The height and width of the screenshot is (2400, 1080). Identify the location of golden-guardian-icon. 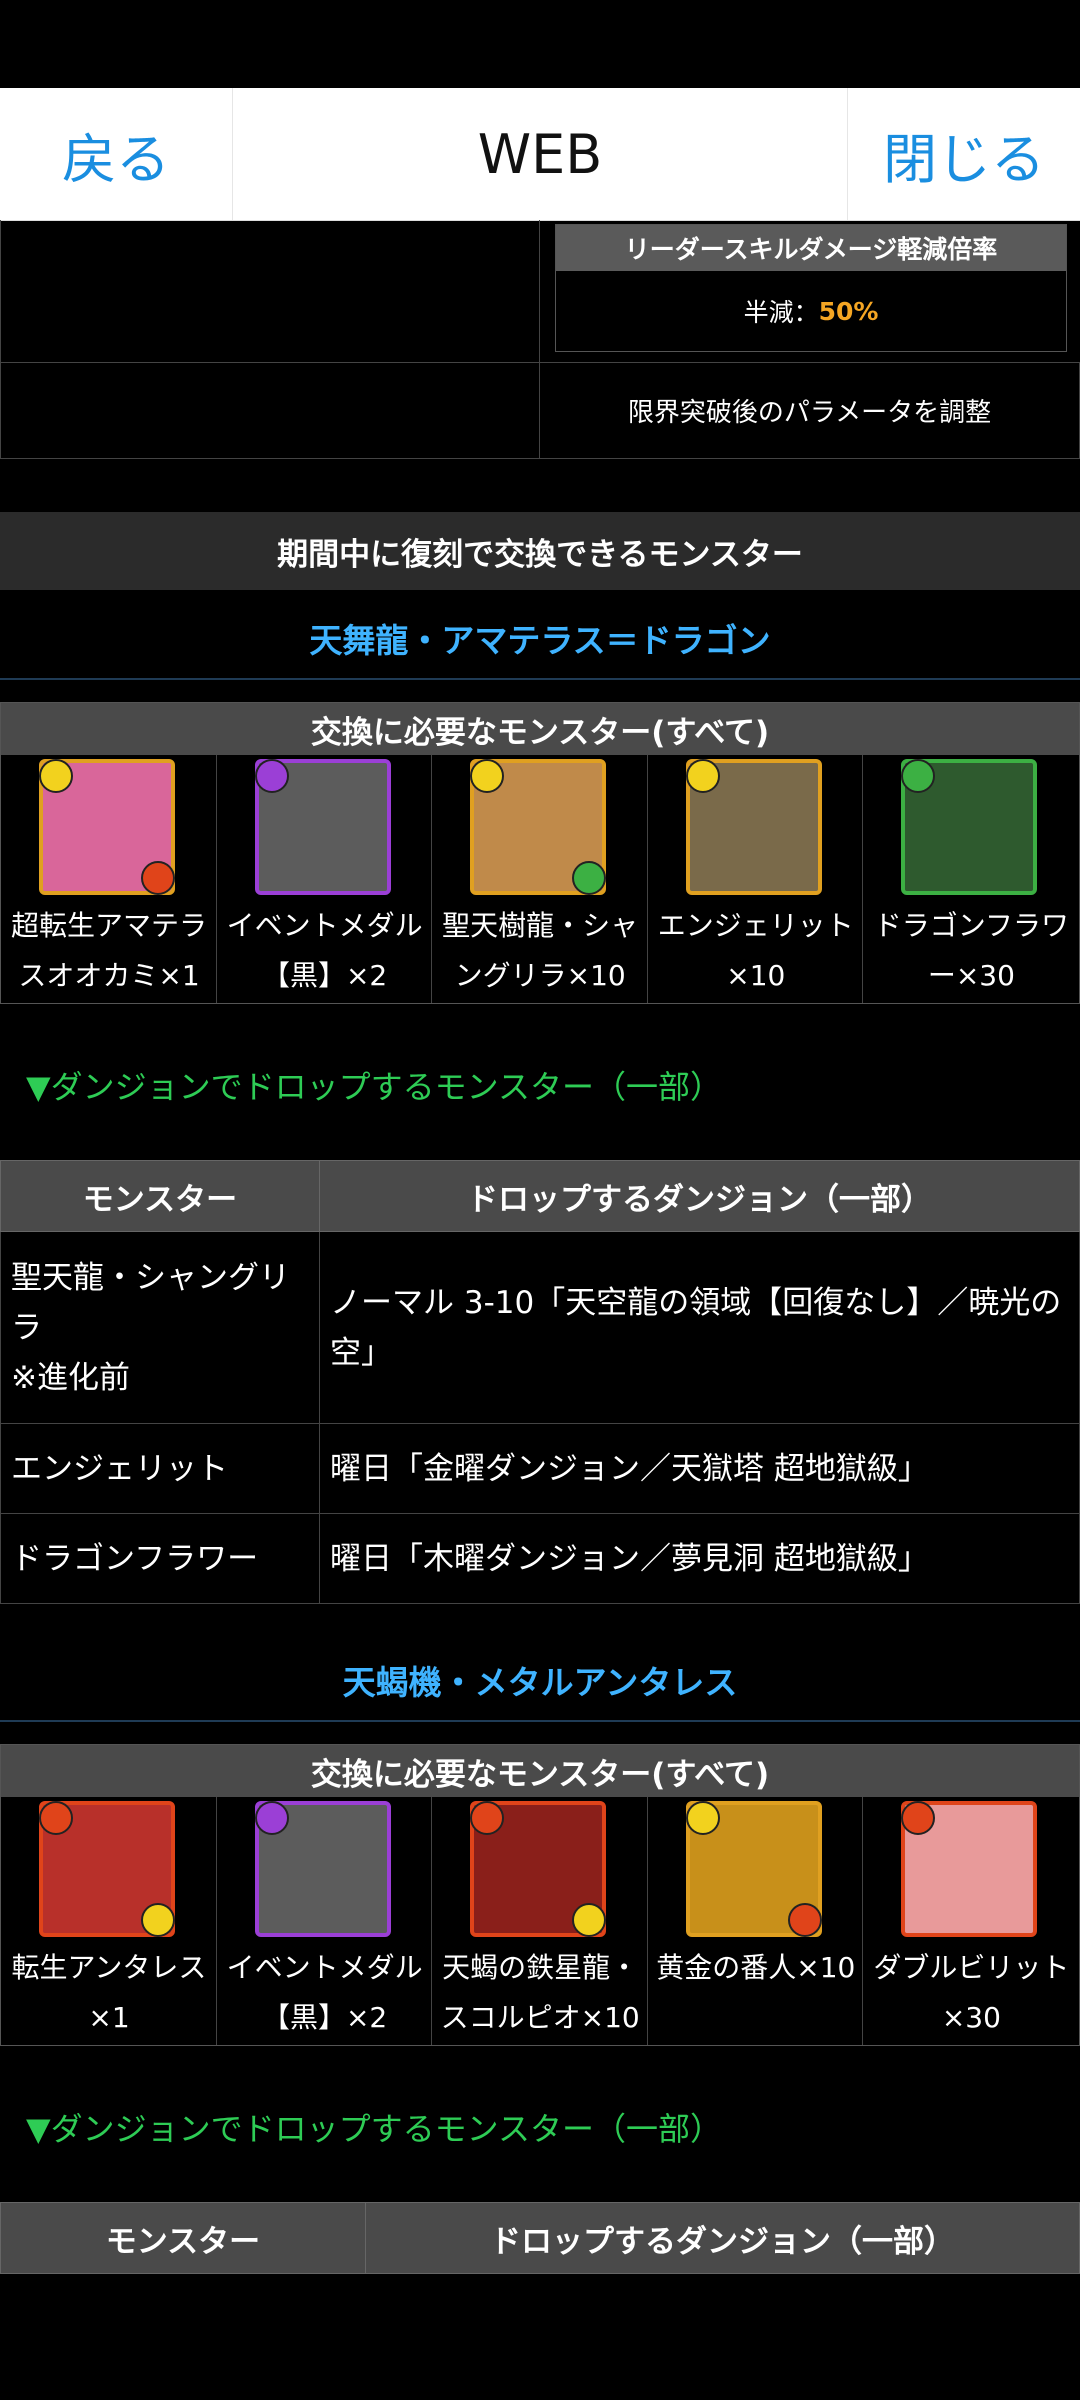
(753, 1869).